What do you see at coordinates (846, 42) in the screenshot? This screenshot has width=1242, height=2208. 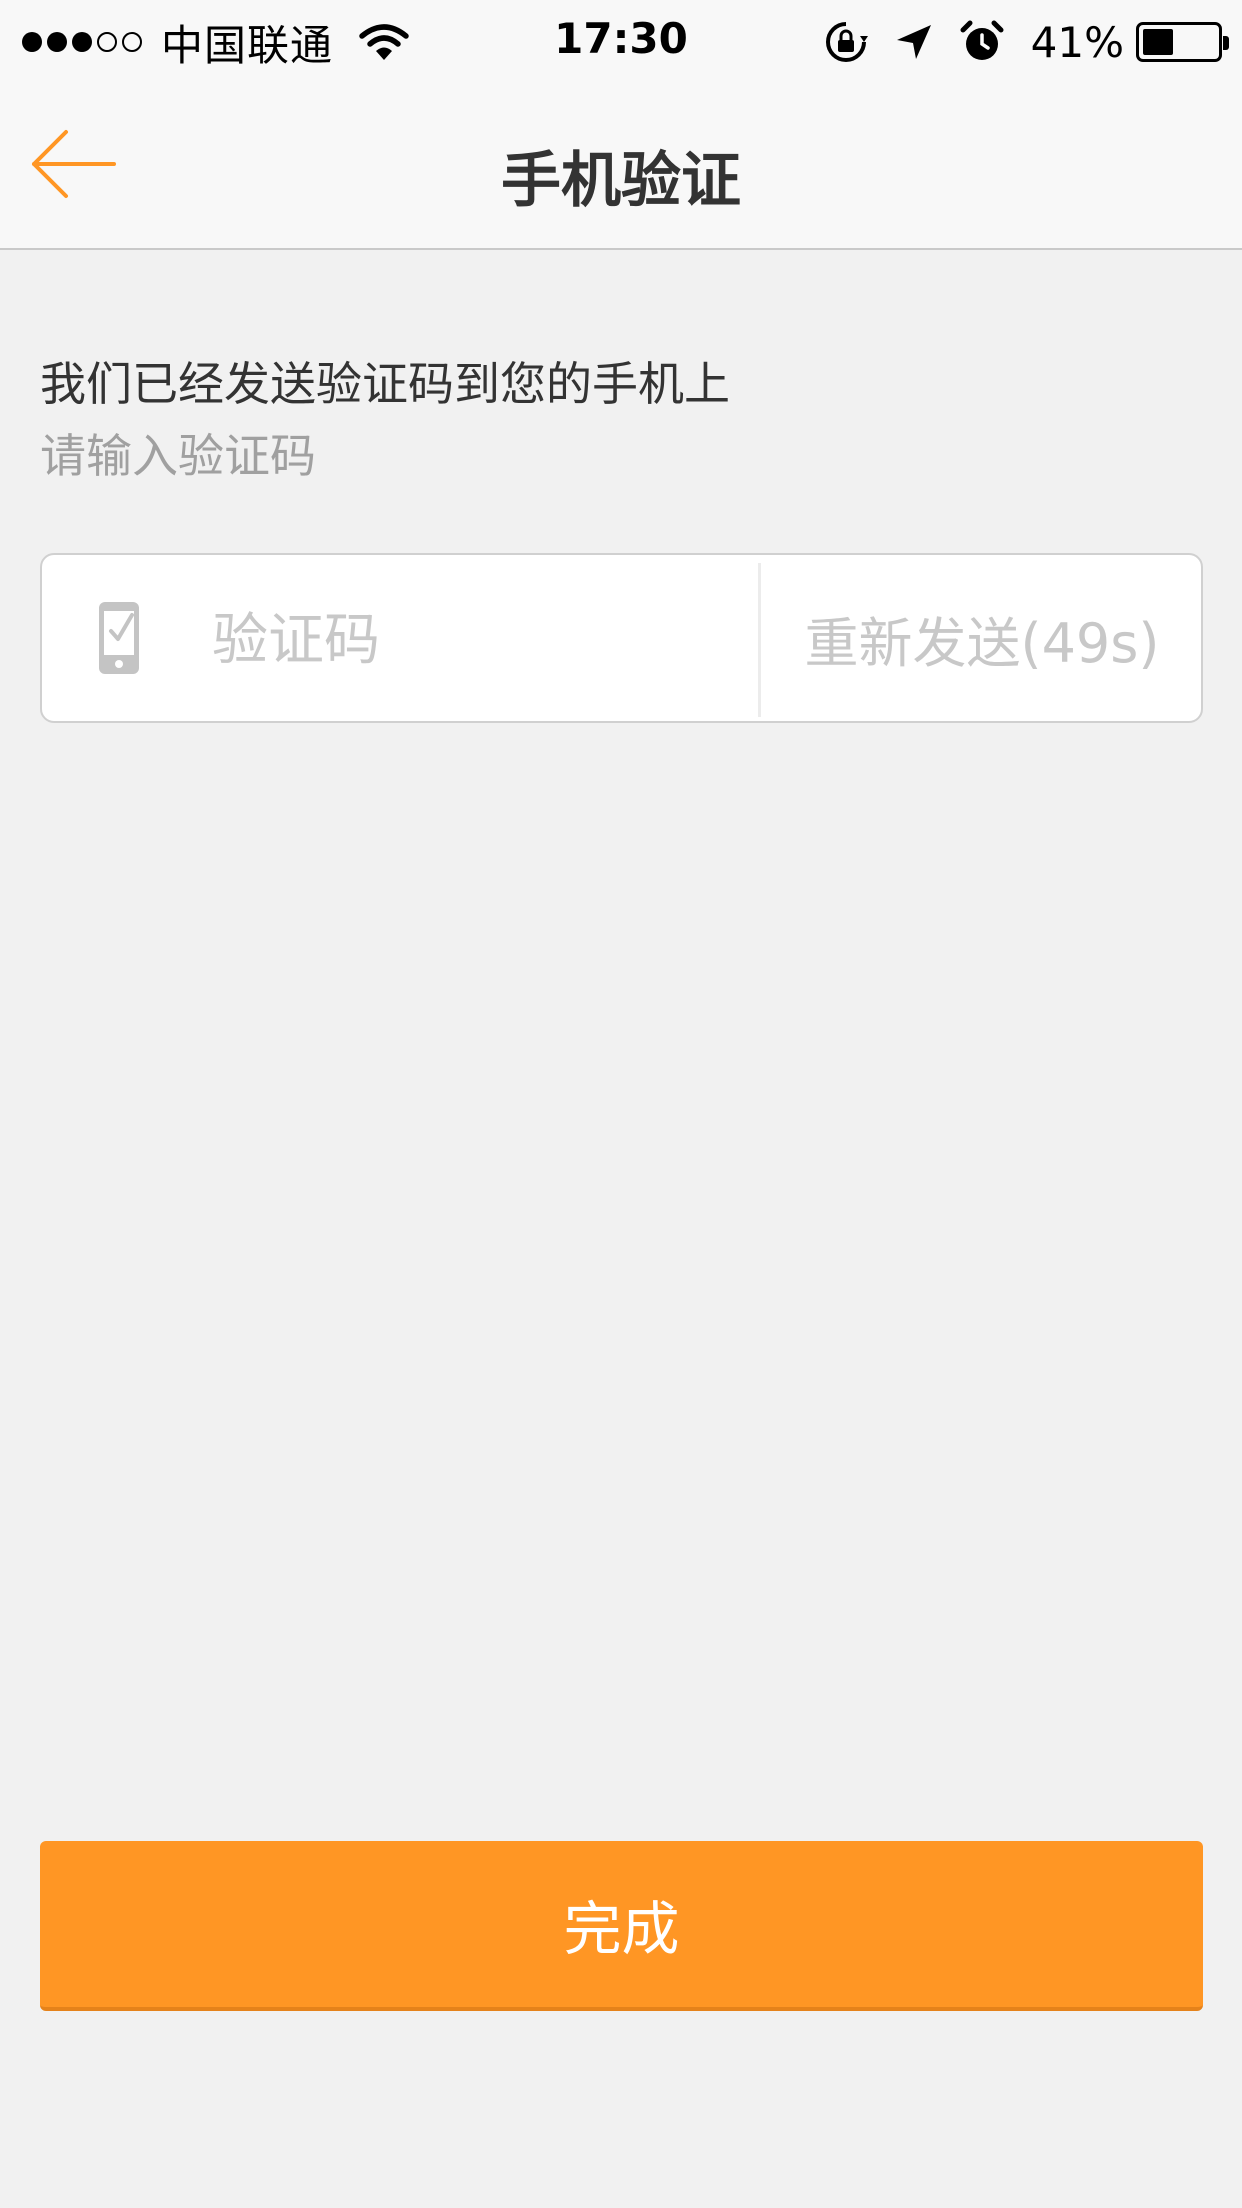 I see `orientation-lock-icon` at bounding box center [846, 42].